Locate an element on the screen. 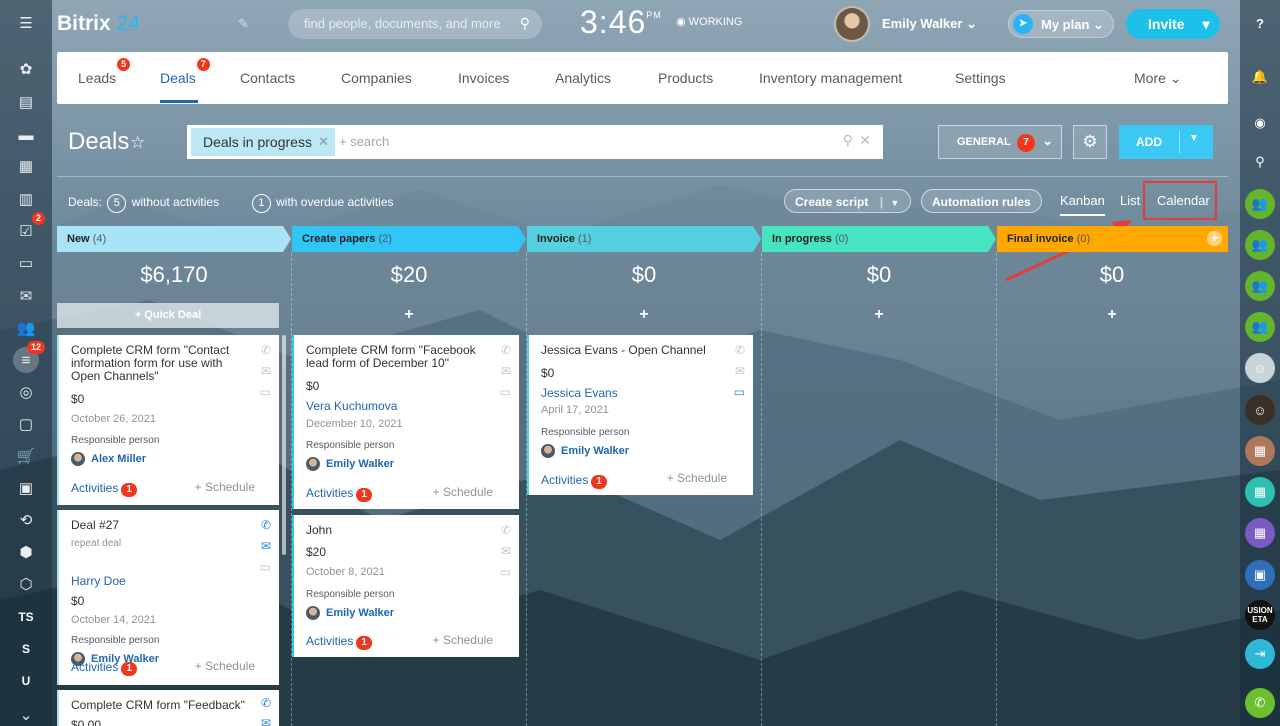  tab-more: More ⌄ is located at coordinates (1158, 78).